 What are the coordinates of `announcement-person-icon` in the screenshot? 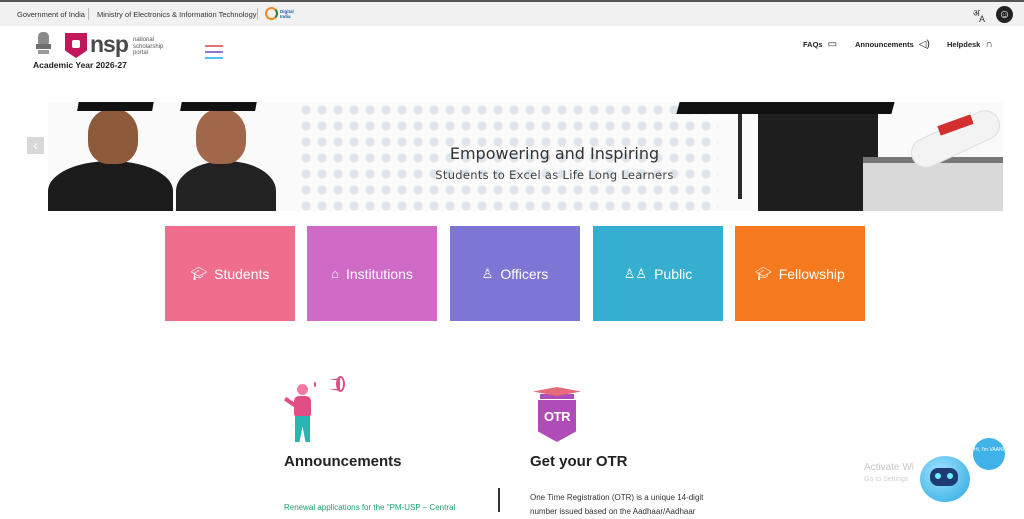 It's located at (313, 408).